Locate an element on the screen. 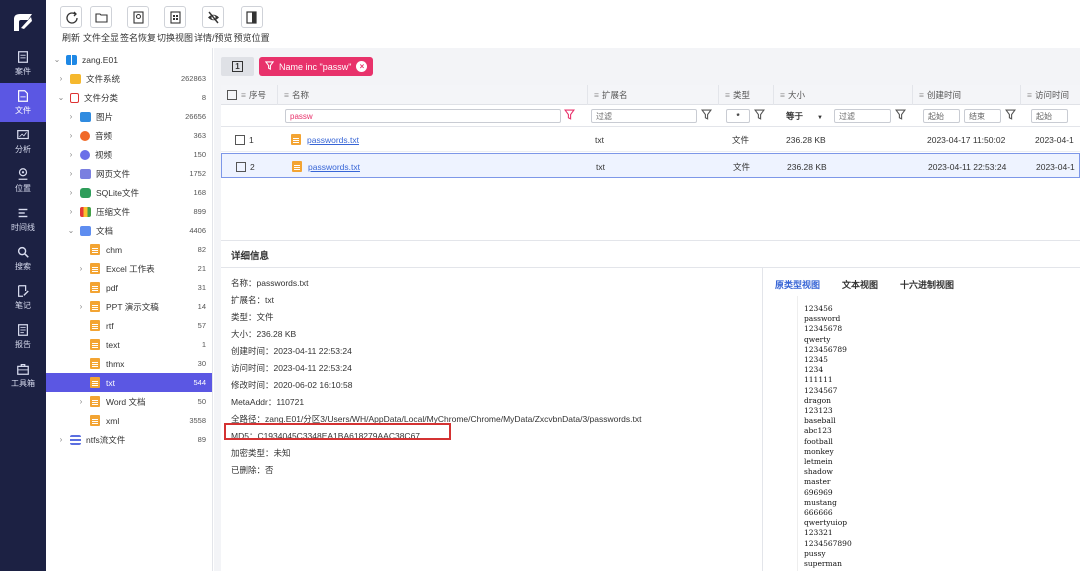 The width and height of the screenshot is (1080, 571). column-atime: ≡ 访问时间 is located at coordinates (1050, 95).